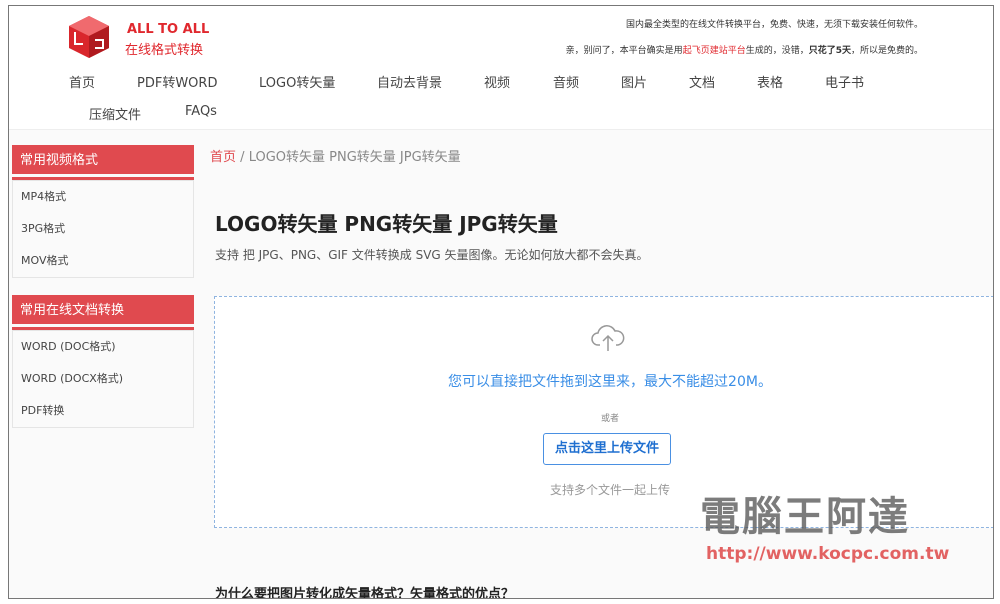 The image size is (1000, 604). I want to click on nav-remove-bg: 自动去背景, so click(409, 81).